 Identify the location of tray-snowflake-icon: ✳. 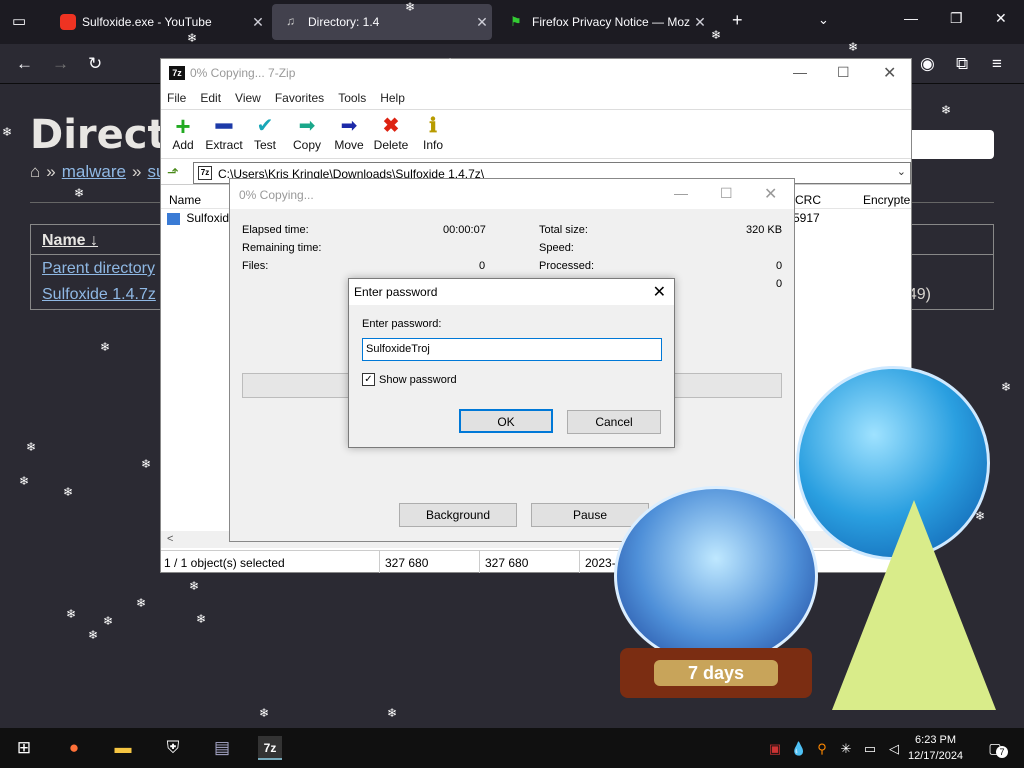
(846, 749).